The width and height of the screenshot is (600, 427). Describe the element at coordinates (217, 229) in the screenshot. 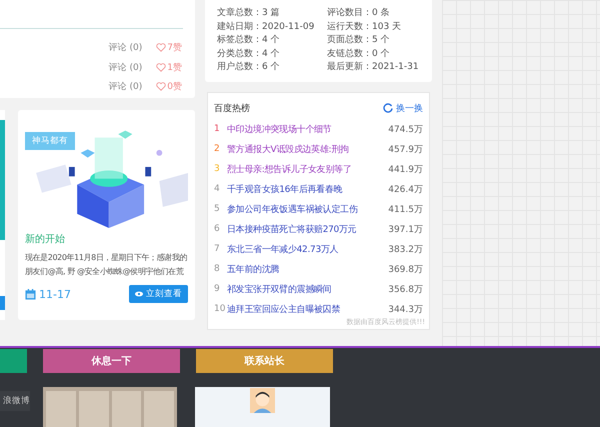

I see `rank-number: 6` at that location.